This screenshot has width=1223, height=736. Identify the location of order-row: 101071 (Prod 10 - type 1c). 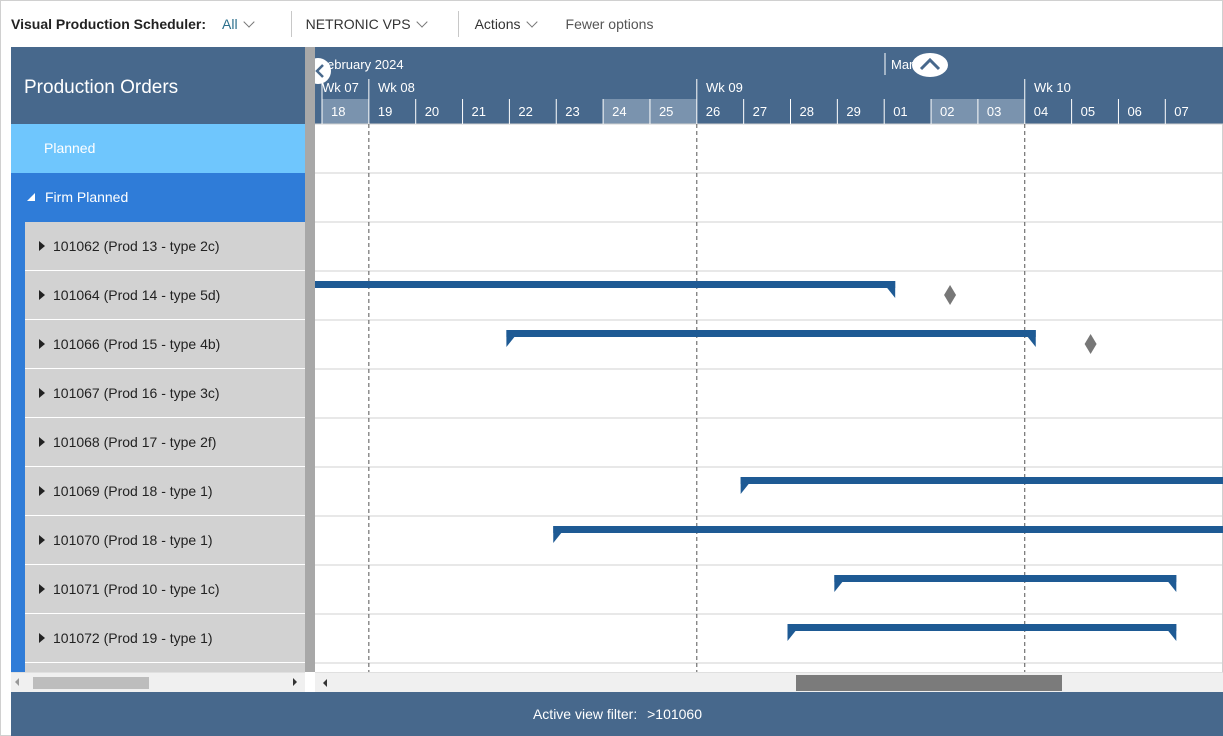
(165, 589).